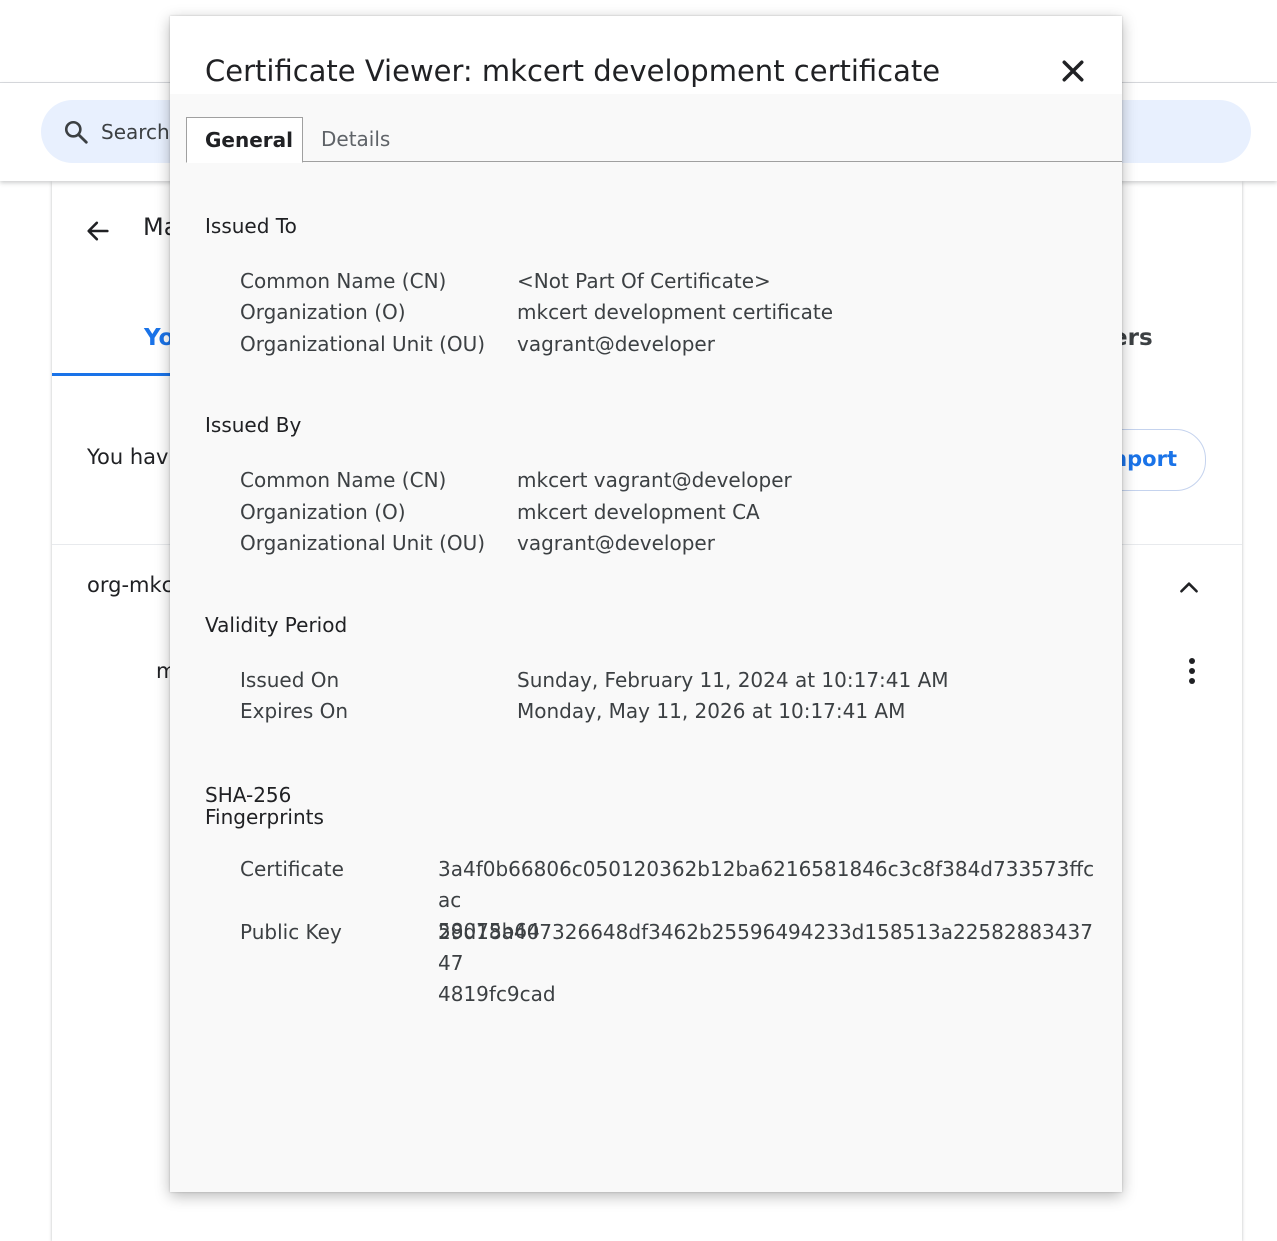 The height and width of the screenshot is (1241, 1277). What do you see at coordinates (244, 140) in the screenshot?
I see `tab-general: General` at bounding box center [244, 140].